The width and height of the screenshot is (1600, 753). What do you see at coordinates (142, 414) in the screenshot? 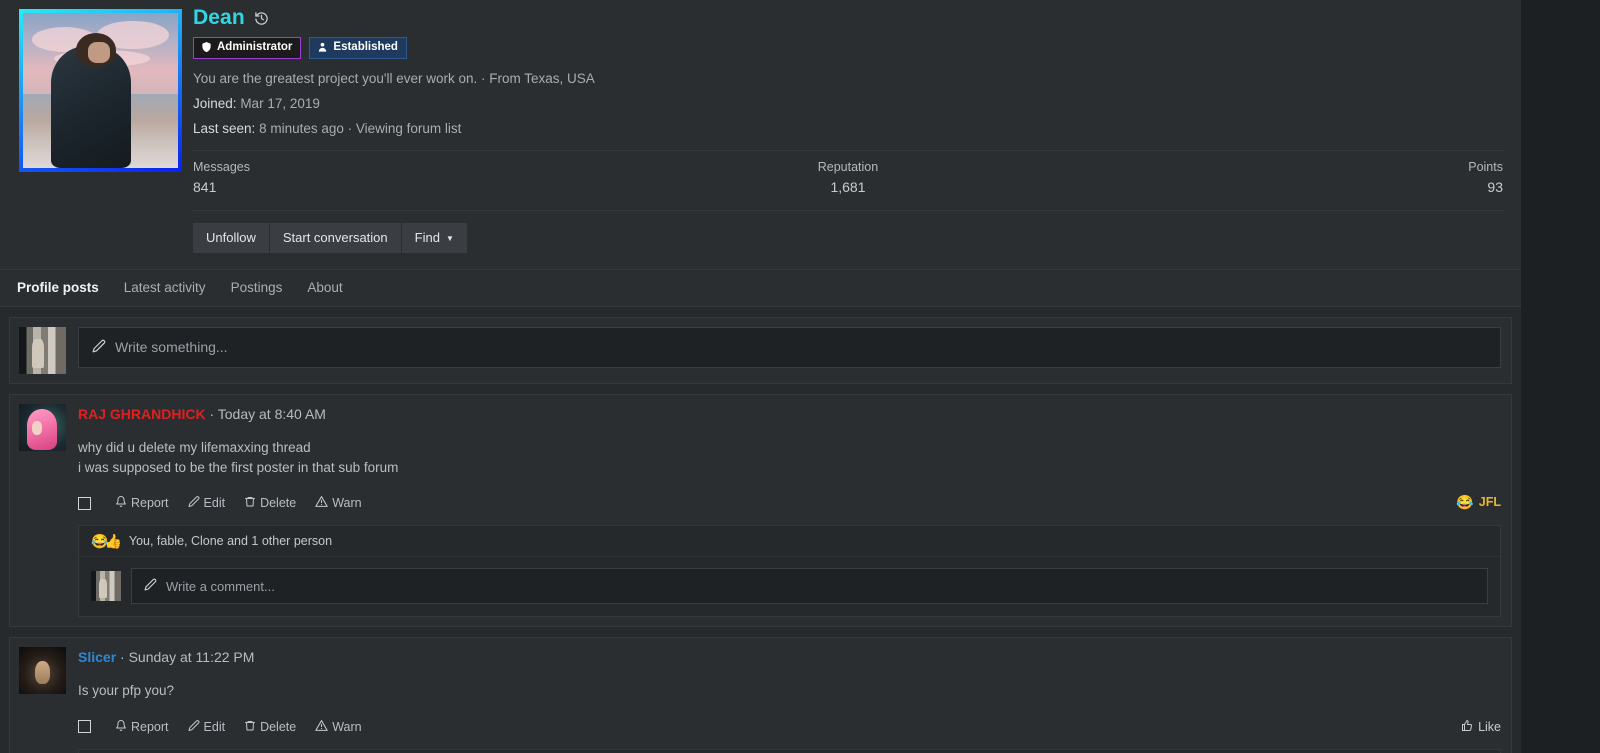
I see `post-author: RAJ GHRANDHICK` at bounding box center [142, 414].